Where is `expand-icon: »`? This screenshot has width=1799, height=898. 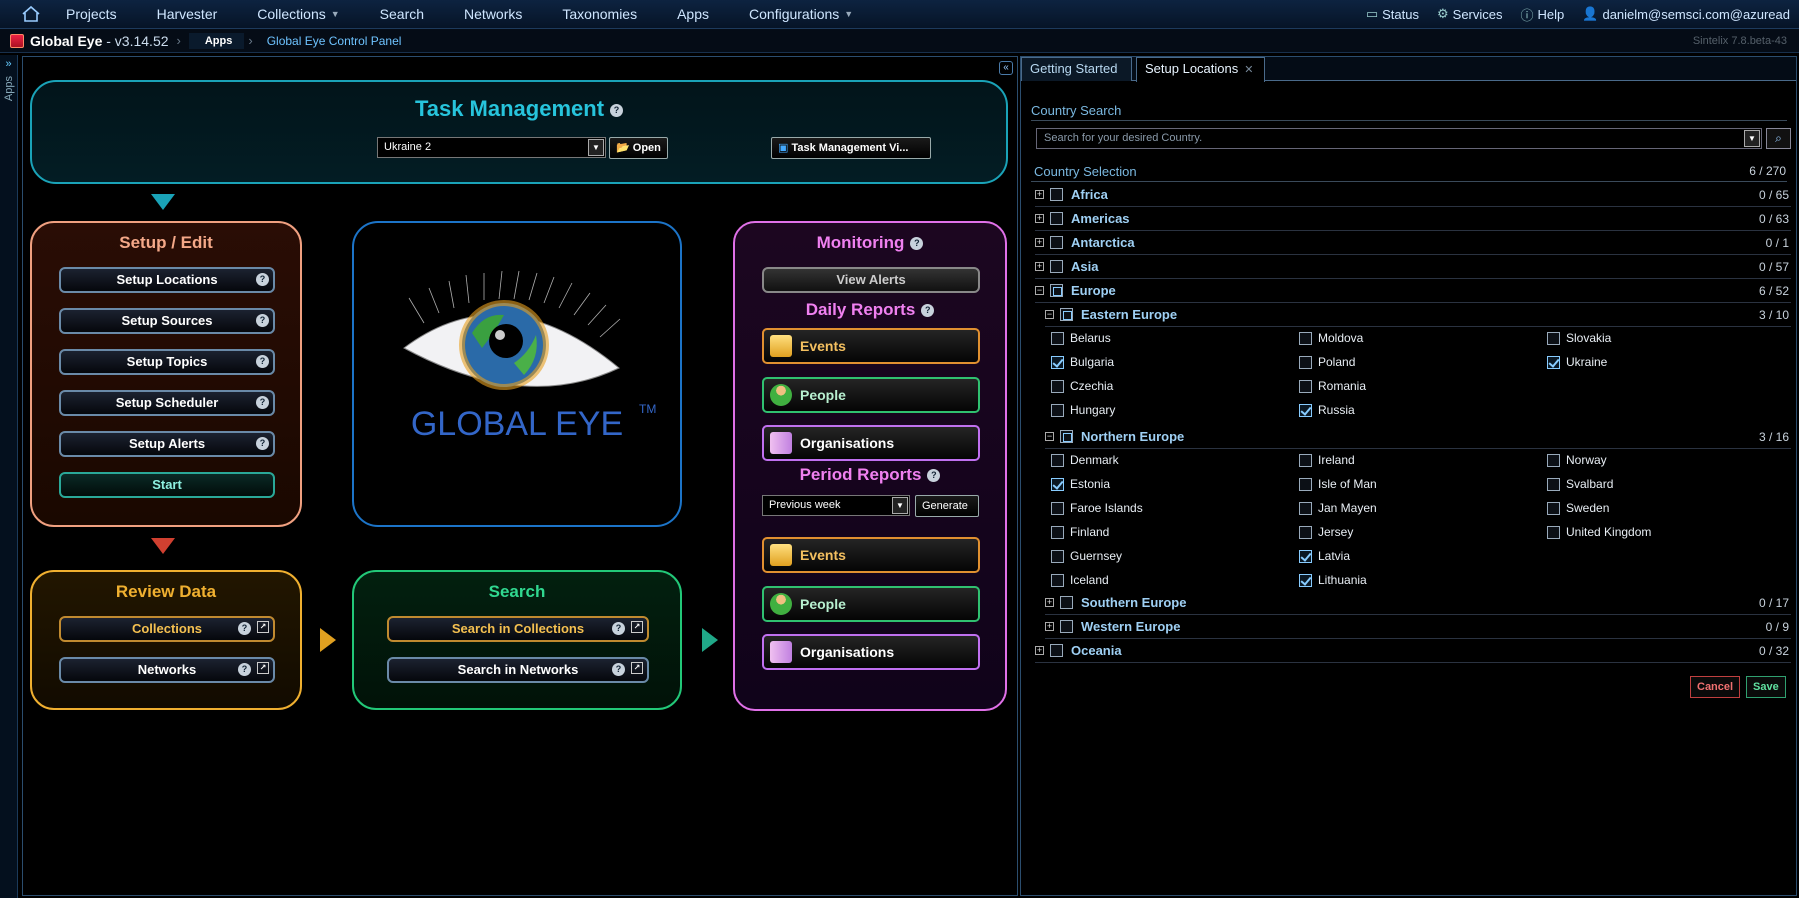
expand-icon: » is located at coordinates (8, 64).